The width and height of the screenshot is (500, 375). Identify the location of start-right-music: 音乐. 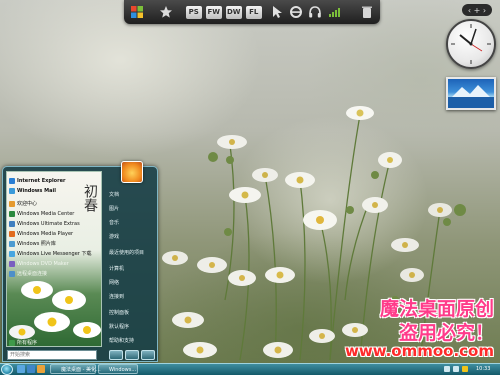
(133, 223).